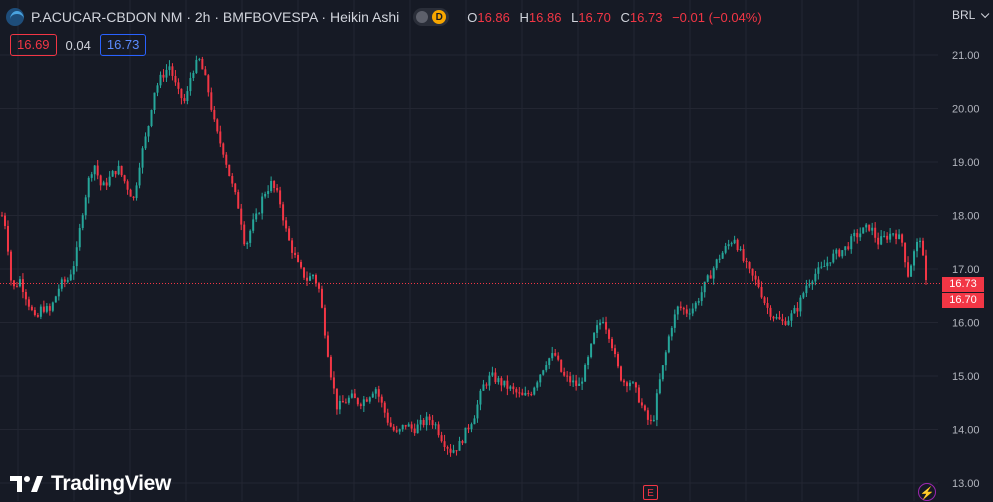  Describe the element at coordinates (26, 484) in the screenshot. I see `tradingview-logo-icon` at that location.